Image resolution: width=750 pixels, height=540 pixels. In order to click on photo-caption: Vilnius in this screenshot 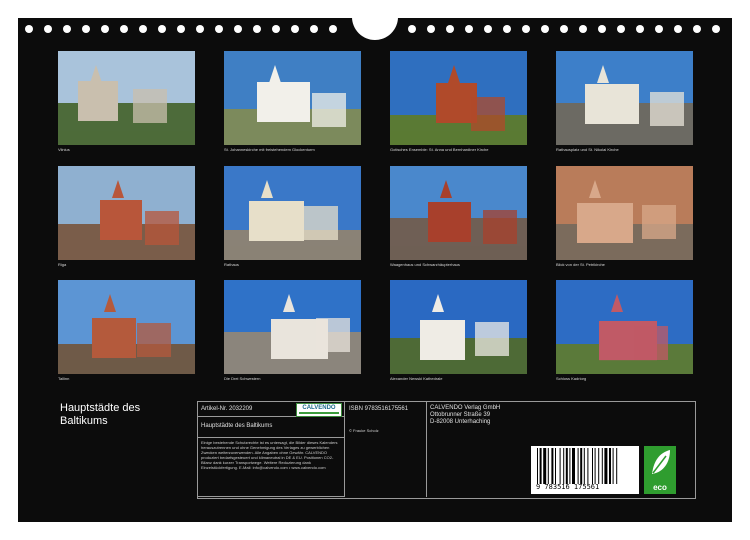, I will do `click(64, 149)`.